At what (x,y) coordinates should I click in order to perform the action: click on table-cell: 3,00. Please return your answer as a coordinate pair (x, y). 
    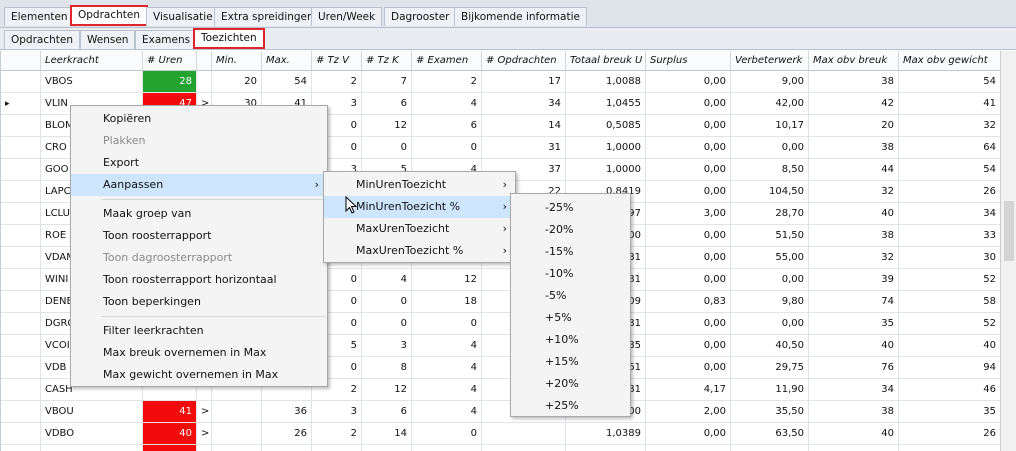
    Looking at the image, I should click on (688, 214).